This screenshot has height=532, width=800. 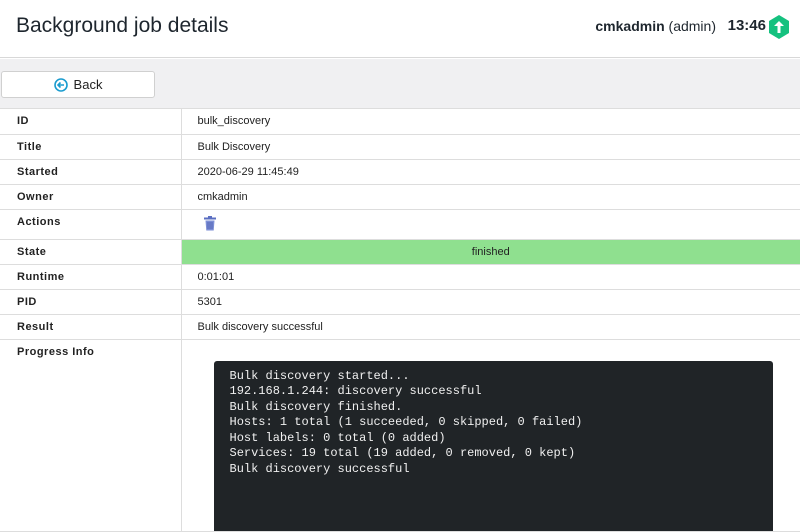 I want to click on state-badge: finished, so click(x=490, y=252).